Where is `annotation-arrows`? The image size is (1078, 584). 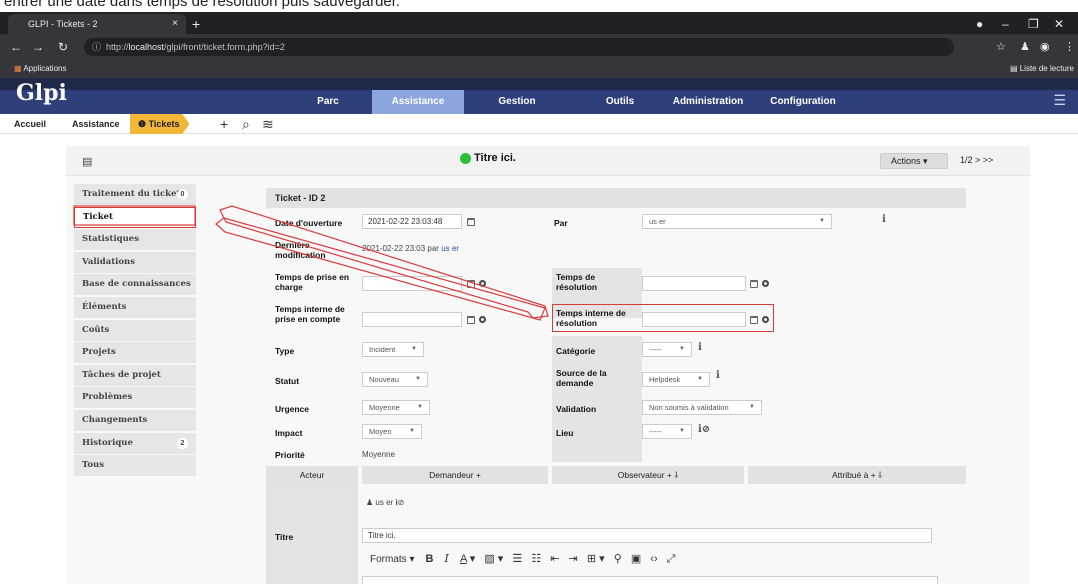 annotation-arrows is located at coordinates (311, 263).